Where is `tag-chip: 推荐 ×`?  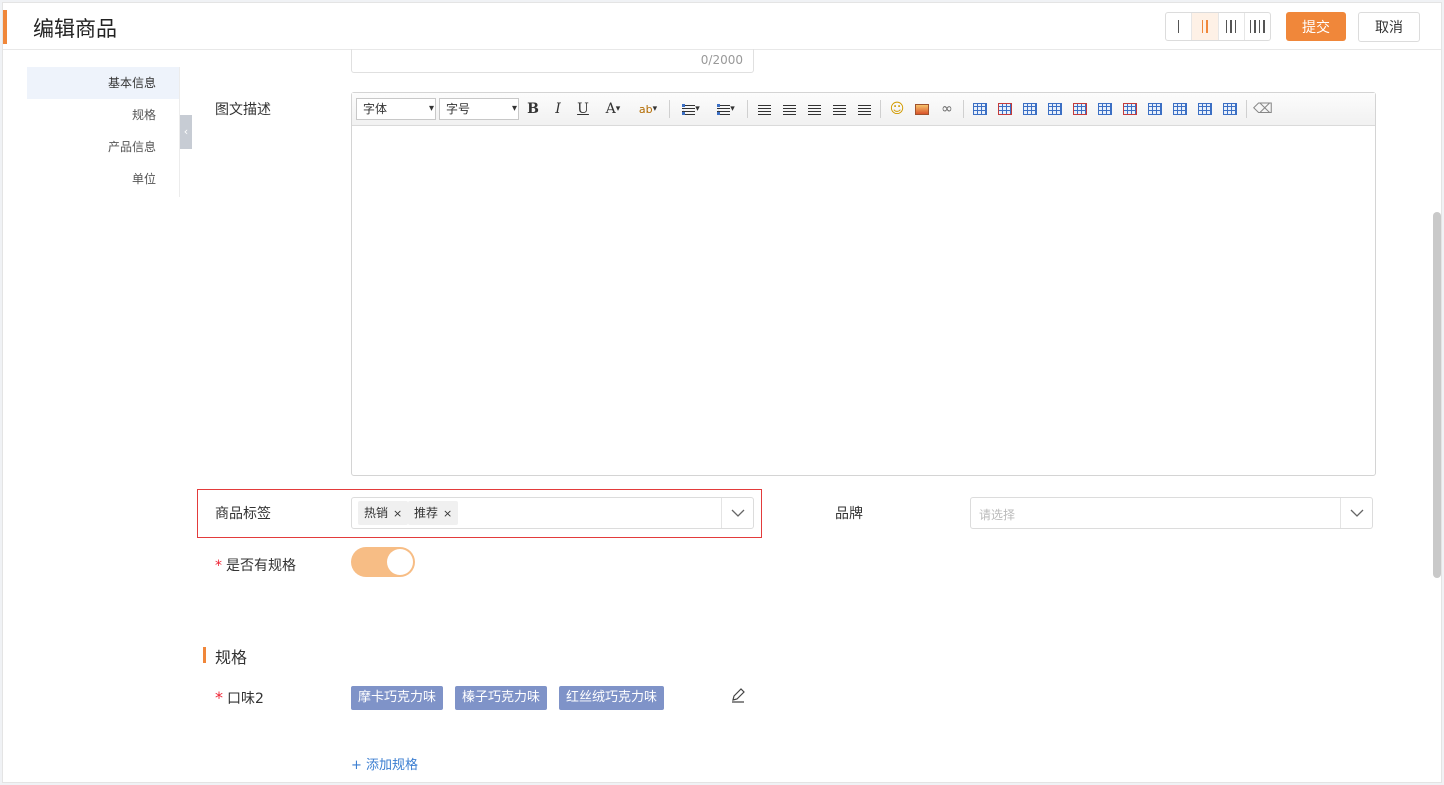 tag-chip: 推荐 × is located at coordinates (433, 513).